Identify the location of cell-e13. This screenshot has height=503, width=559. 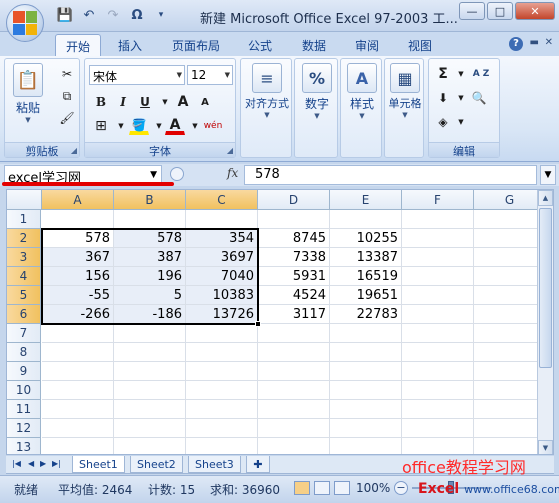
(366, 446).